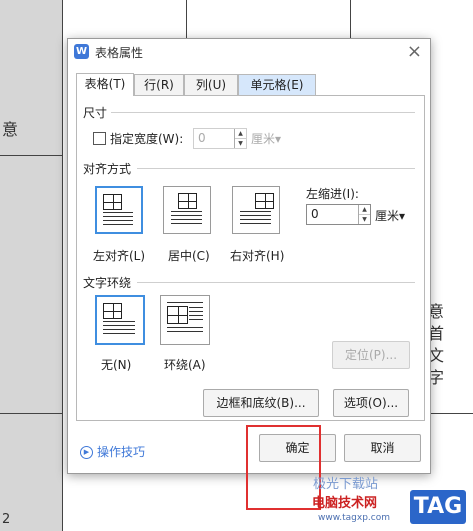 This screenshot has width=473, height=531. Describe the element at coordinates (116, 365) in the screenshot. I see `wrap-none-label: 无(N)` at that location.